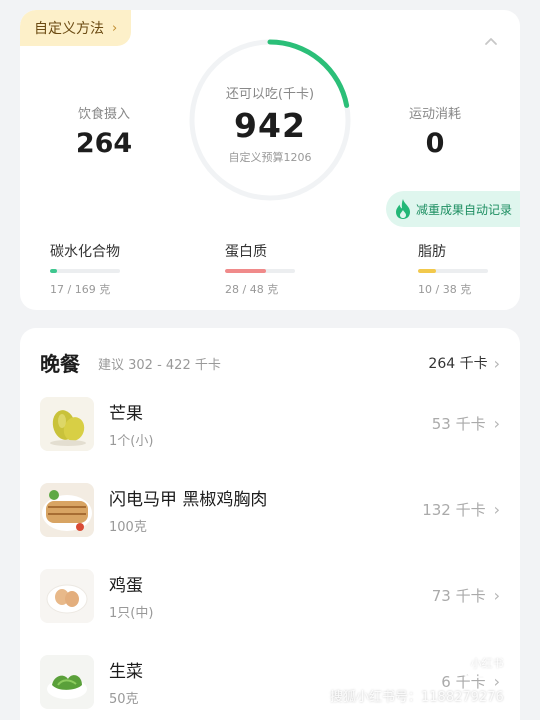  What do you see at coordinates (458, 596) in the screenshot?
I see `food-calories-value: 73 千卡` at bounding box center [458, 596].